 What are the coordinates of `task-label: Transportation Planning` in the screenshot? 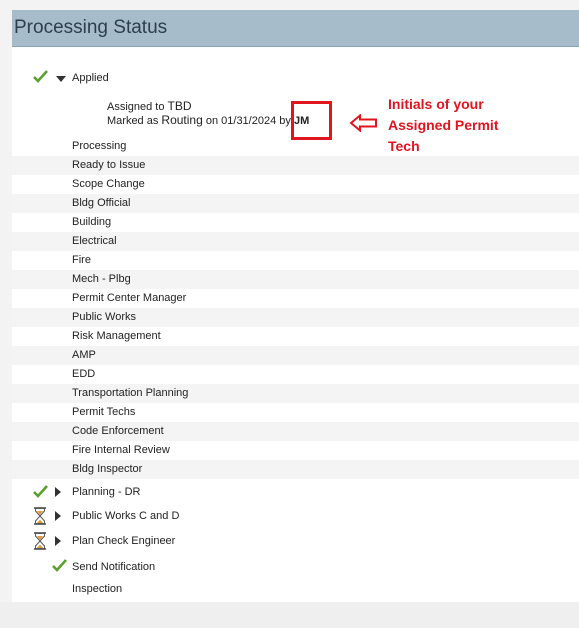 It's located at (130, 393).